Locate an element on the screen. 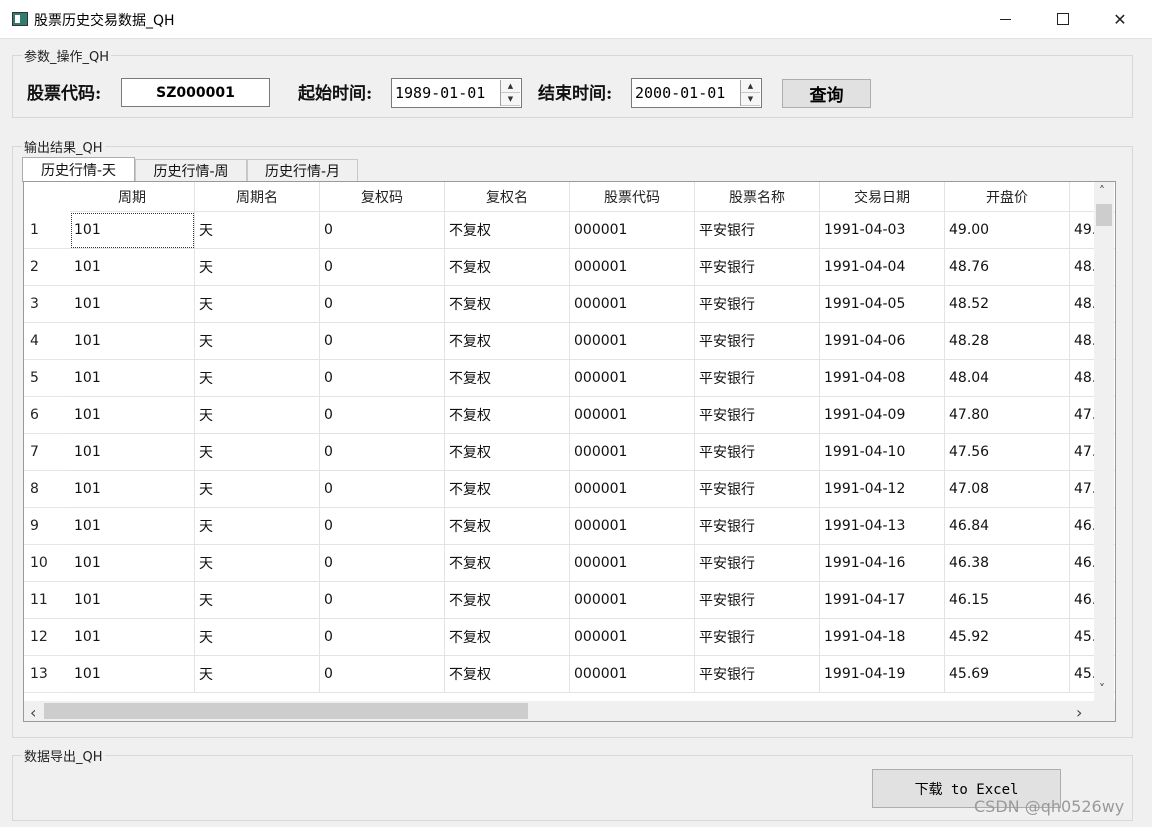  table-cell: 45.69 is located at coordinates (1007, 674).